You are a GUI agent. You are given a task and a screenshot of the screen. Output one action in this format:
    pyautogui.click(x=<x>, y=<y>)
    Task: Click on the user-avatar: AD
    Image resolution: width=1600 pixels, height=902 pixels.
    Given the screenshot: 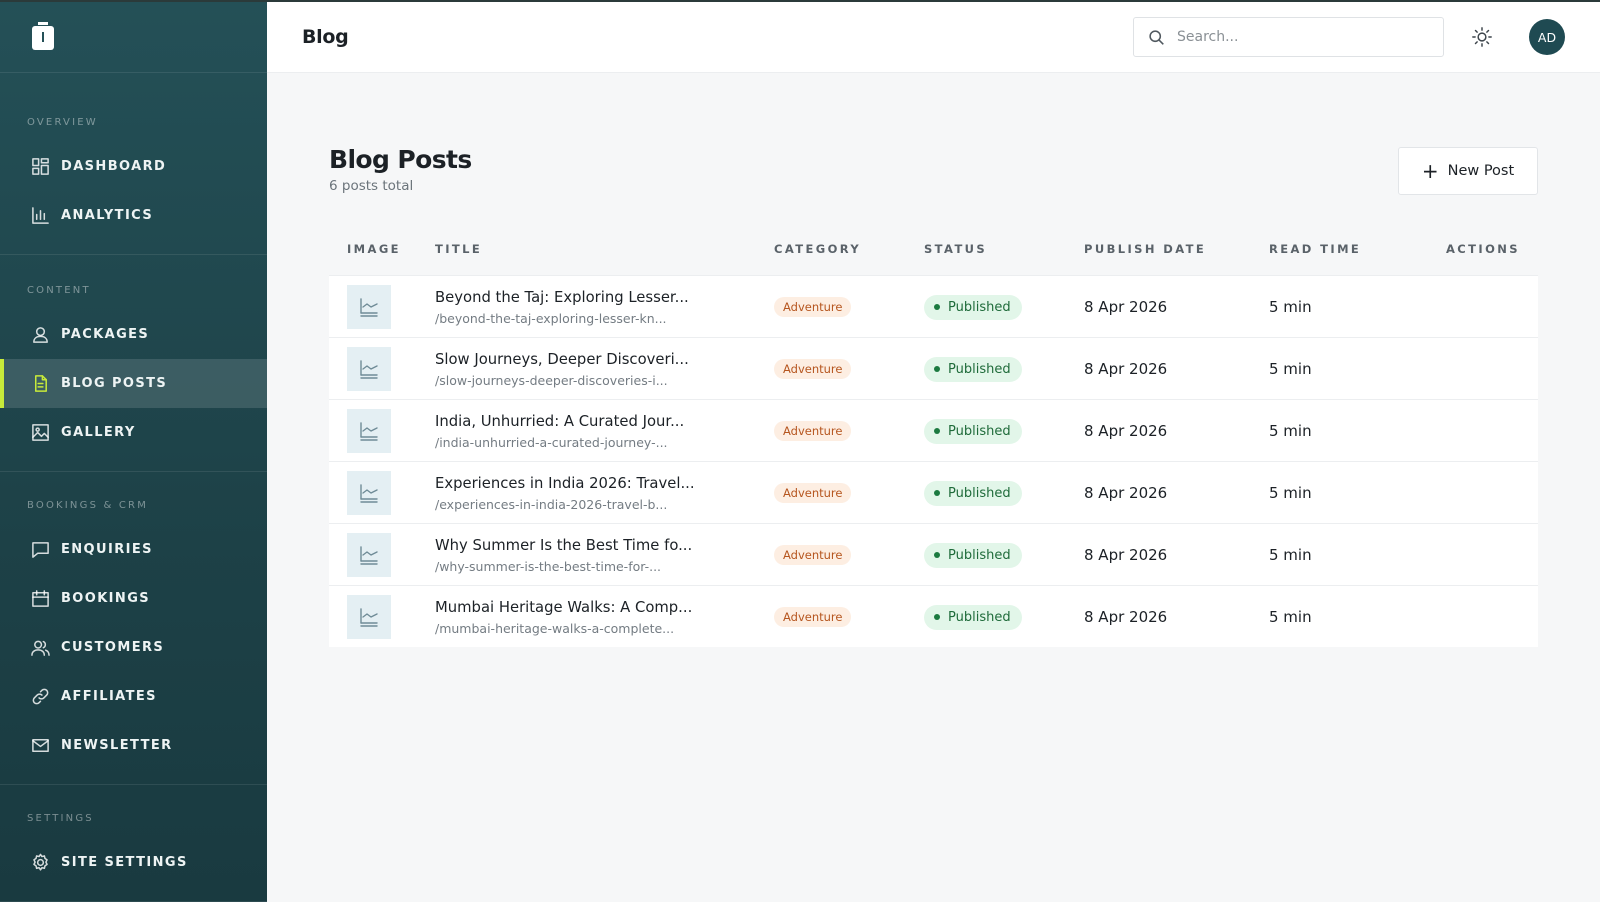 What is the action you would take?
    pyautogui.click(x=1547, y=37)
    